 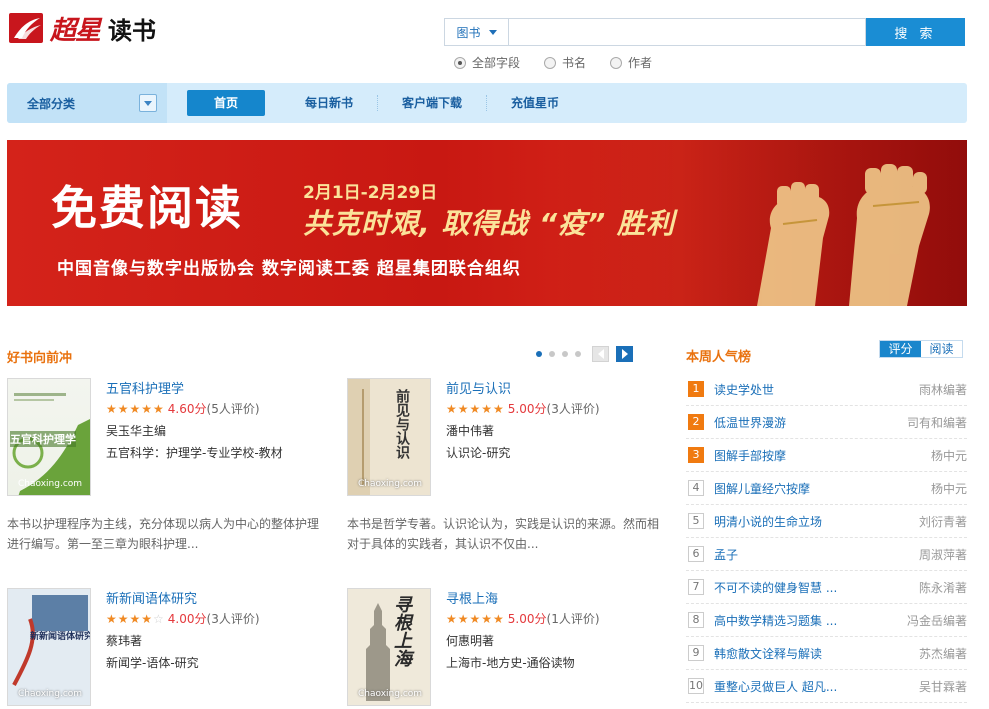 I want to click on ranking-title: 本周人气榜, so click(x=719, y=357).